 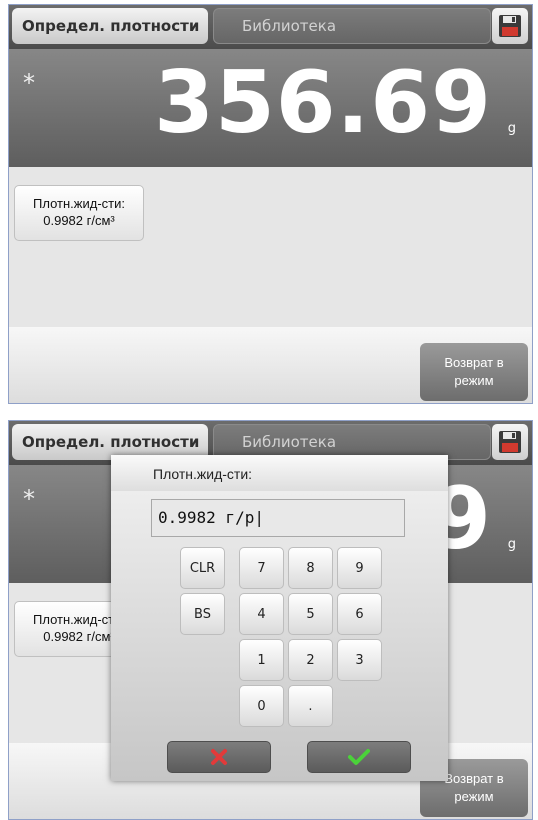 What do you see at coordinates (474, 362) in the screenshot?
I see `return-label-line1: Возврат в` at bounding box center [474, 362].